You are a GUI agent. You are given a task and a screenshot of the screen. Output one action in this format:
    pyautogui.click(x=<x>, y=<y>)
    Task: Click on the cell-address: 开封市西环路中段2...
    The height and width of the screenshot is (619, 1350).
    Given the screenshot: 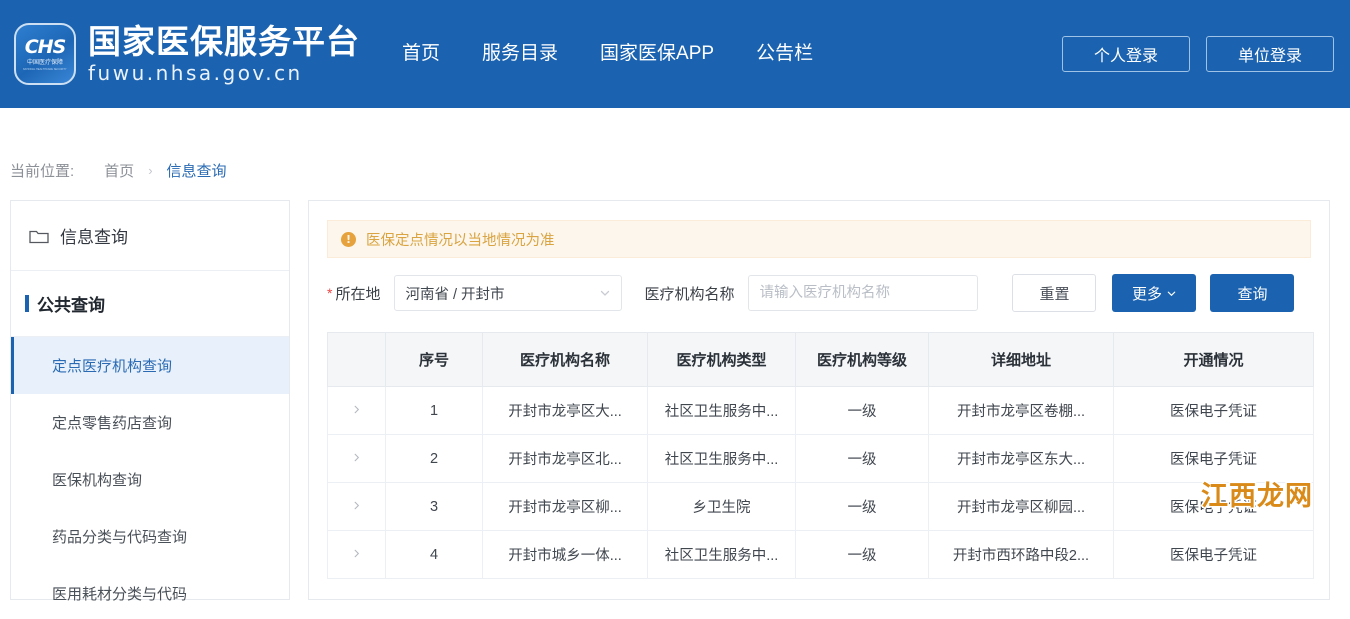 What is the action you would take?
    pyautogui.click(x=1021, y=554)
    